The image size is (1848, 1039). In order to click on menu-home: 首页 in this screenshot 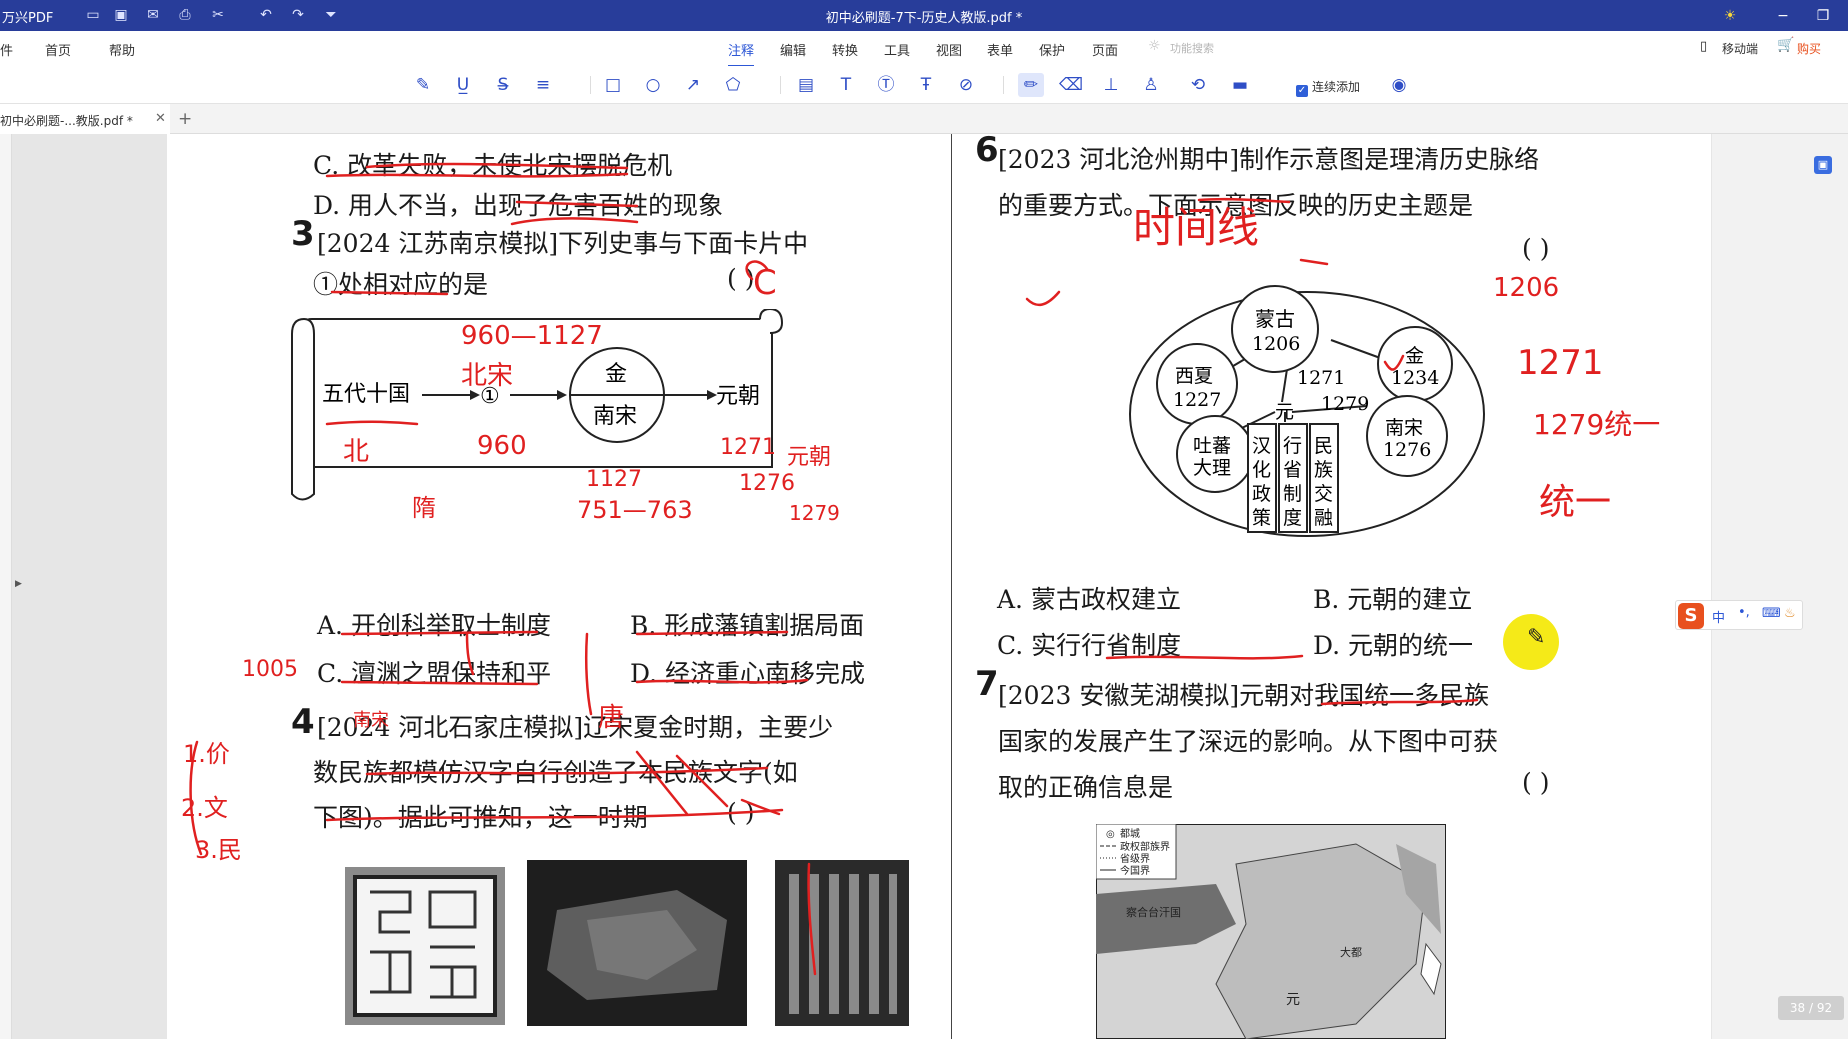, I will do `click(58, 49)`.